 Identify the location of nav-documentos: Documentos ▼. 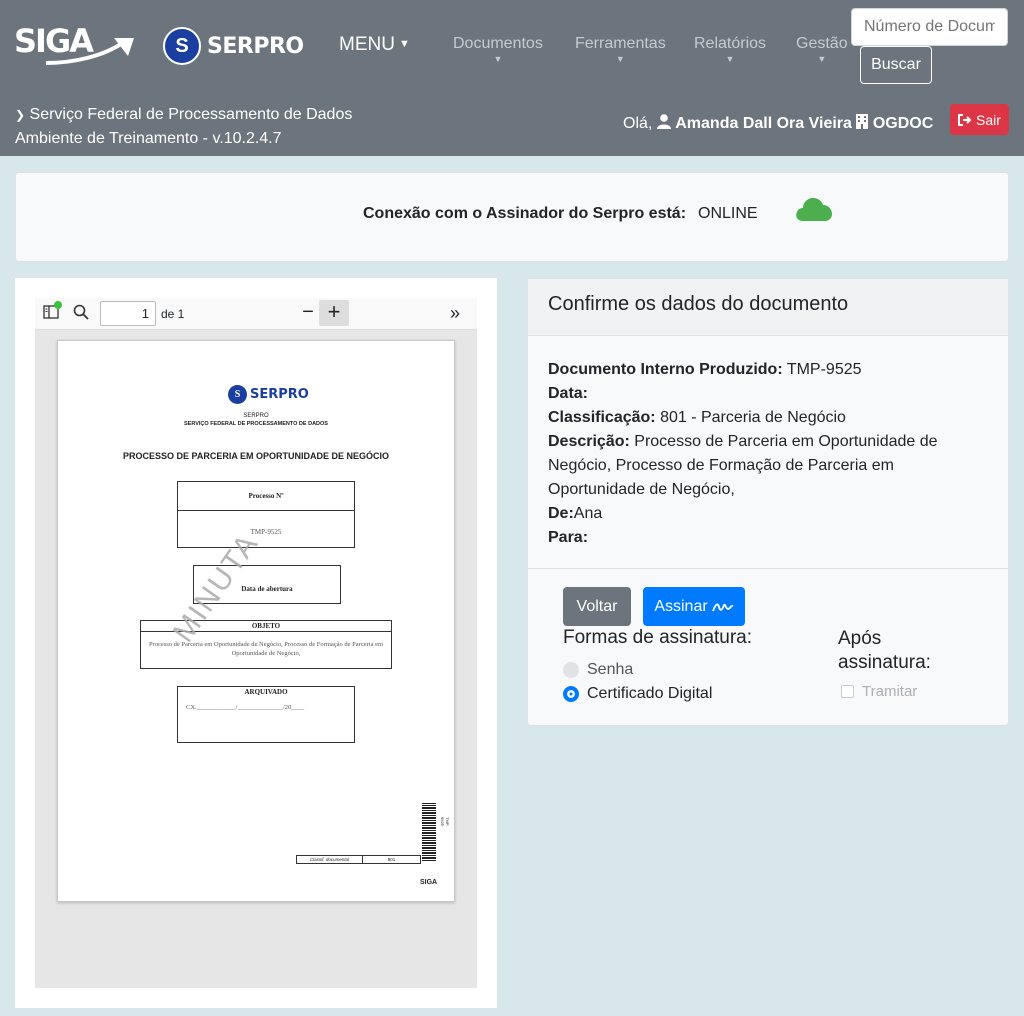
(498, 49).